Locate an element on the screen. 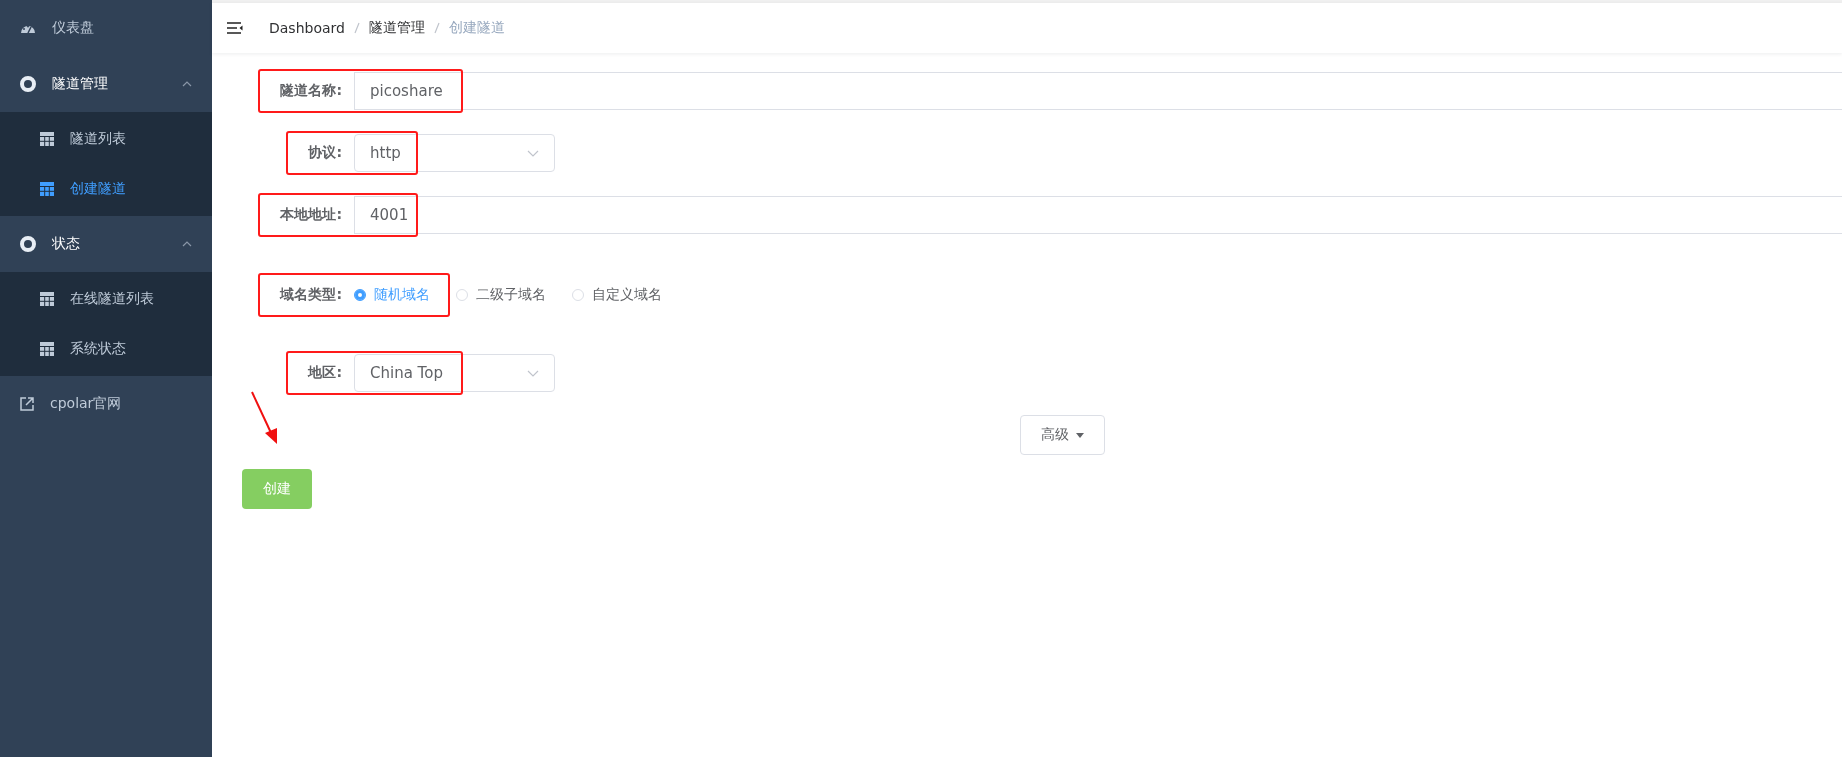 This screenshot has width=1842, height=757. text-field: picoshare is located at coordinates (1098, 91).